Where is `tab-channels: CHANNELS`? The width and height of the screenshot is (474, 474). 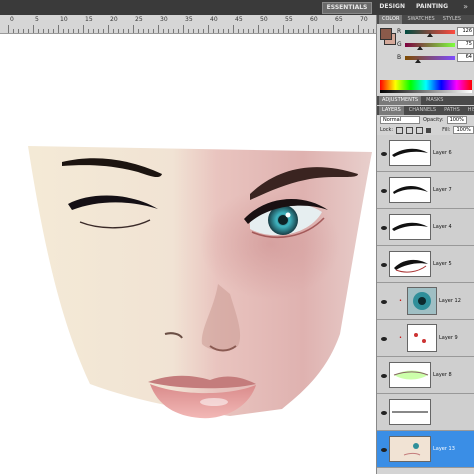
tab-channels: CHANNELS is located at coordinates (422, 110).